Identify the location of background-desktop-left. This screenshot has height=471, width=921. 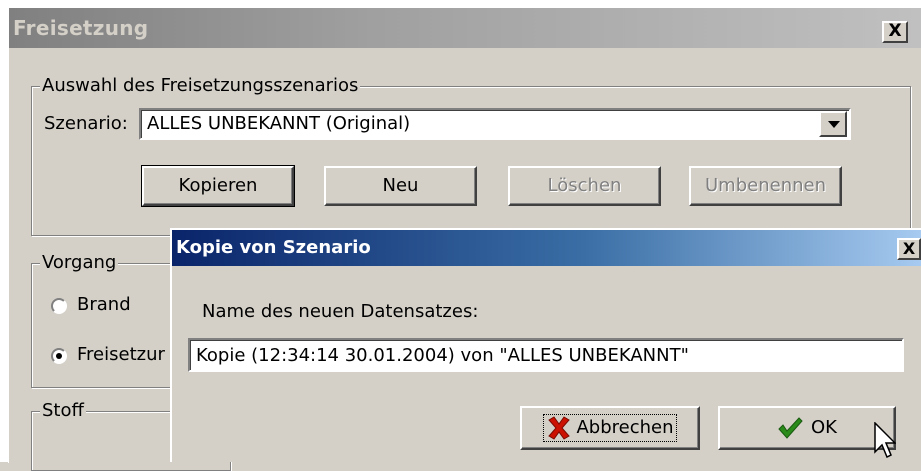
(4, 231).